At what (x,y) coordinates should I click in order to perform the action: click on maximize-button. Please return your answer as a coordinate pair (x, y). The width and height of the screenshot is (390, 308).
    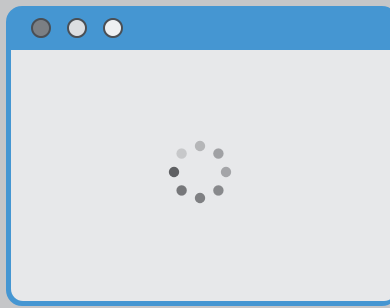
    Looking at the image, I should click on (113, 28).